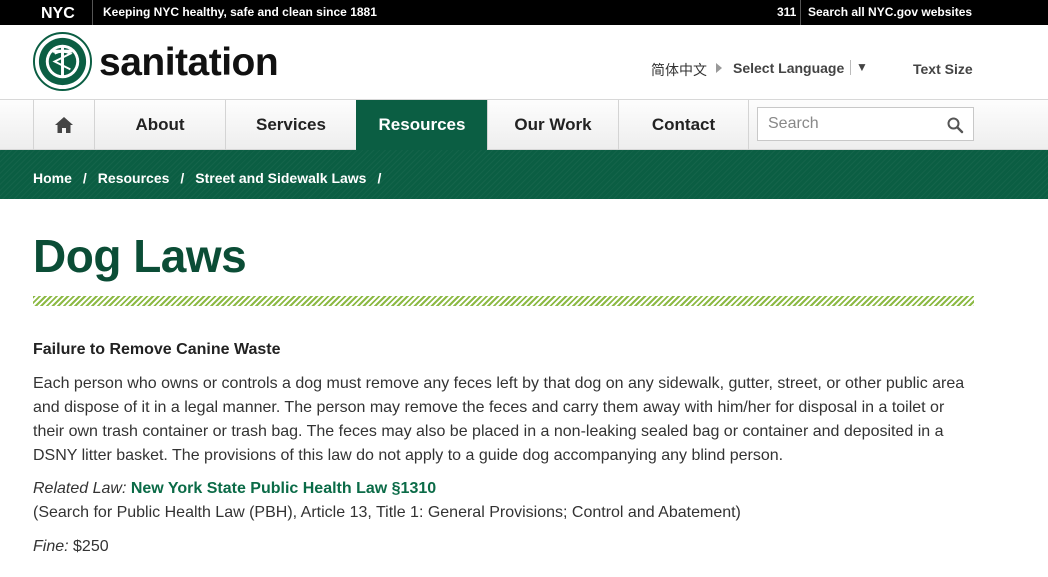 This screenshot has height=577, width=1048. Describe the element at coordinates (524, 174) in the screenshot. I see `breadcrumb-bar: Home / Resources / Street and Sidewalk Laws /` at that location.